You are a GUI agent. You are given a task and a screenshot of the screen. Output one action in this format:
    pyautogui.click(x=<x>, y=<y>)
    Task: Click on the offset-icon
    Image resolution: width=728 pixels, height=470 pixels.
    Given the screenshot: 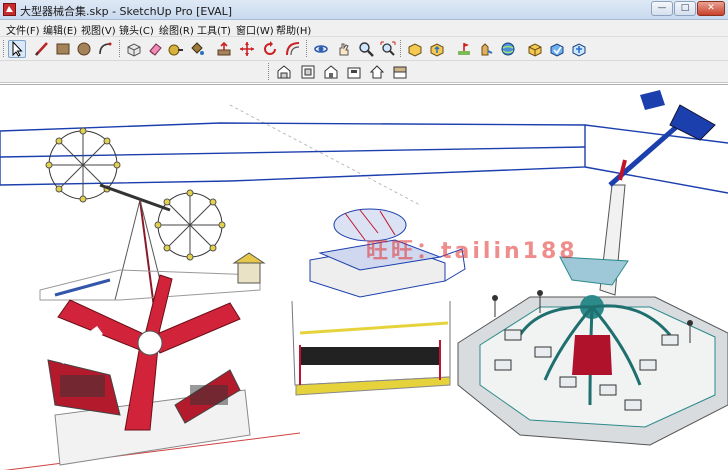 What is the action you would take?
    pyautogui.click(x=293, y=49)
    